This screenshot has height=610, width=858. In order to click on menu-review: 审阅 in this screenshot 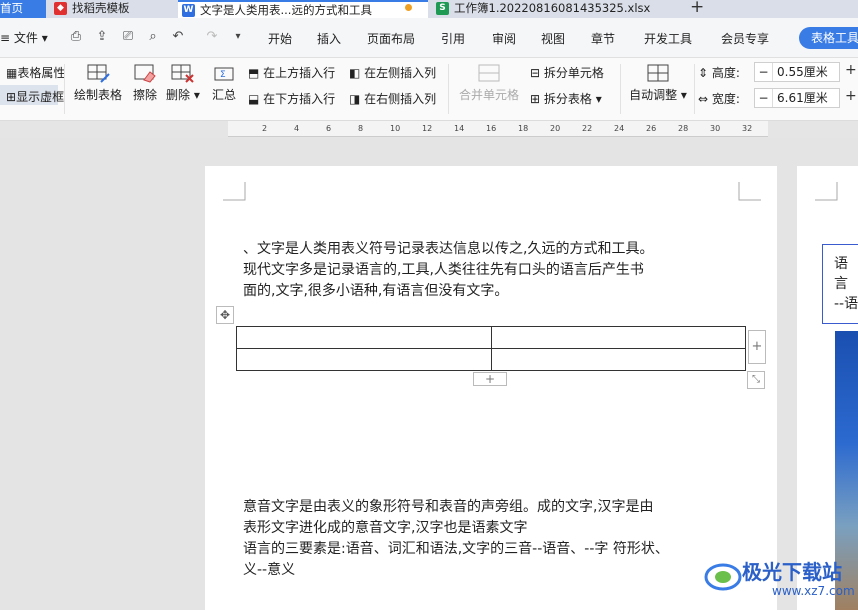, I will do `click(504, 38)`.